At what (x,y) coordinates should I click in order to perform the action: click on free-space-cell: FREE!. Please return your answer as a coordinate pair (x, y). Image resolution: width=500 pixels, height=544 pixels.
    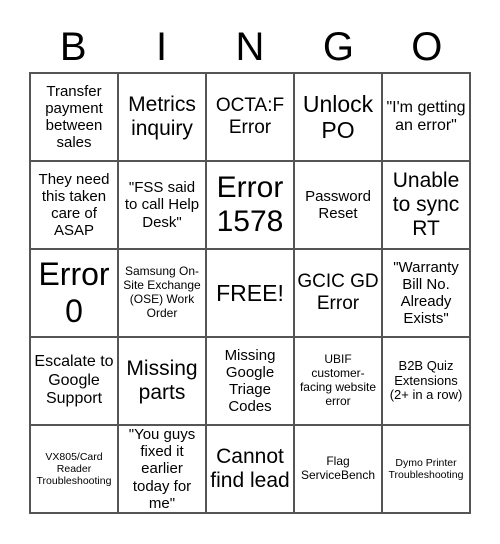
    Looking at the image, I should click on (250, 293).